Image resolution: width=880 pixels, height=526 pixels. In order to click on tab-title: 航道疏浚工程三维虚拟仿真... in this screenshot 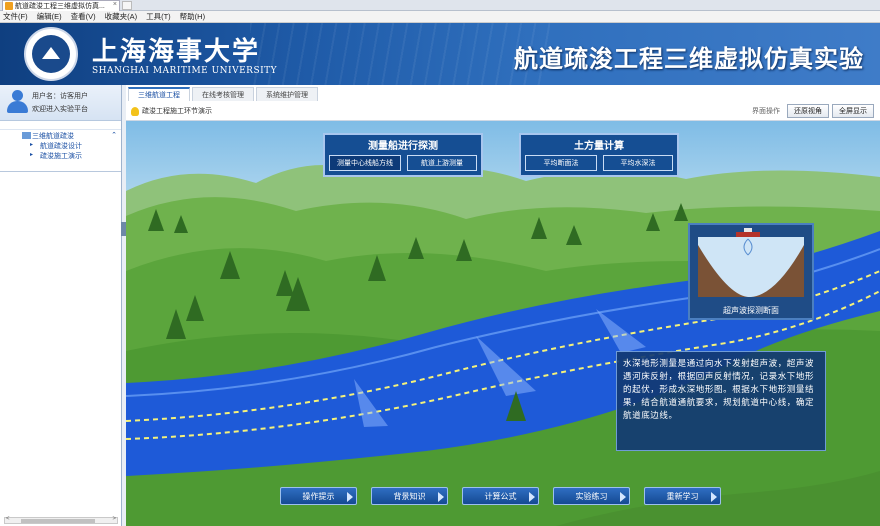, I will do `click(60, 6)`.